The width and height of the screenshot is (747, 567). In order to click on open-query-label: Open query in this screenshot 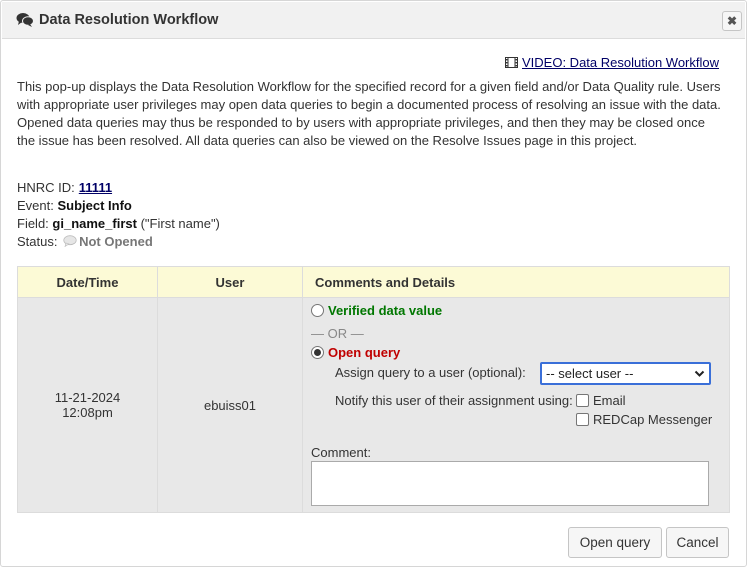, I will do `click(364, 352)`.